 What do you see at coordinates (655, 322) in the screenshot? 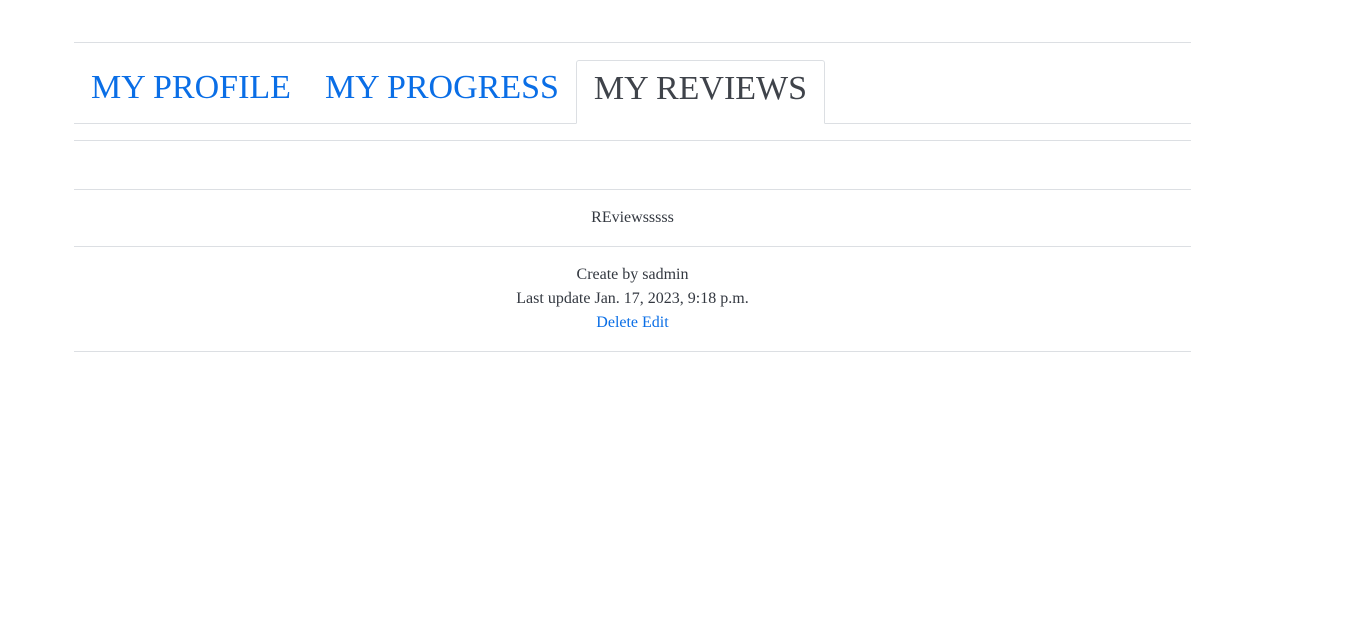
I see `edit-link: Edit` at bounding box center [655, 322].